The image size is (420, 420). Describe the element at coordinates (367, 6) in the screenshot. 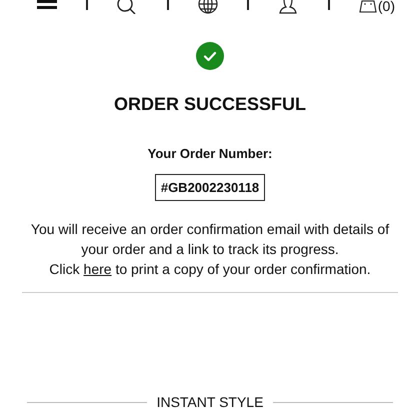

I see `shopping-bag-icon` at that location.